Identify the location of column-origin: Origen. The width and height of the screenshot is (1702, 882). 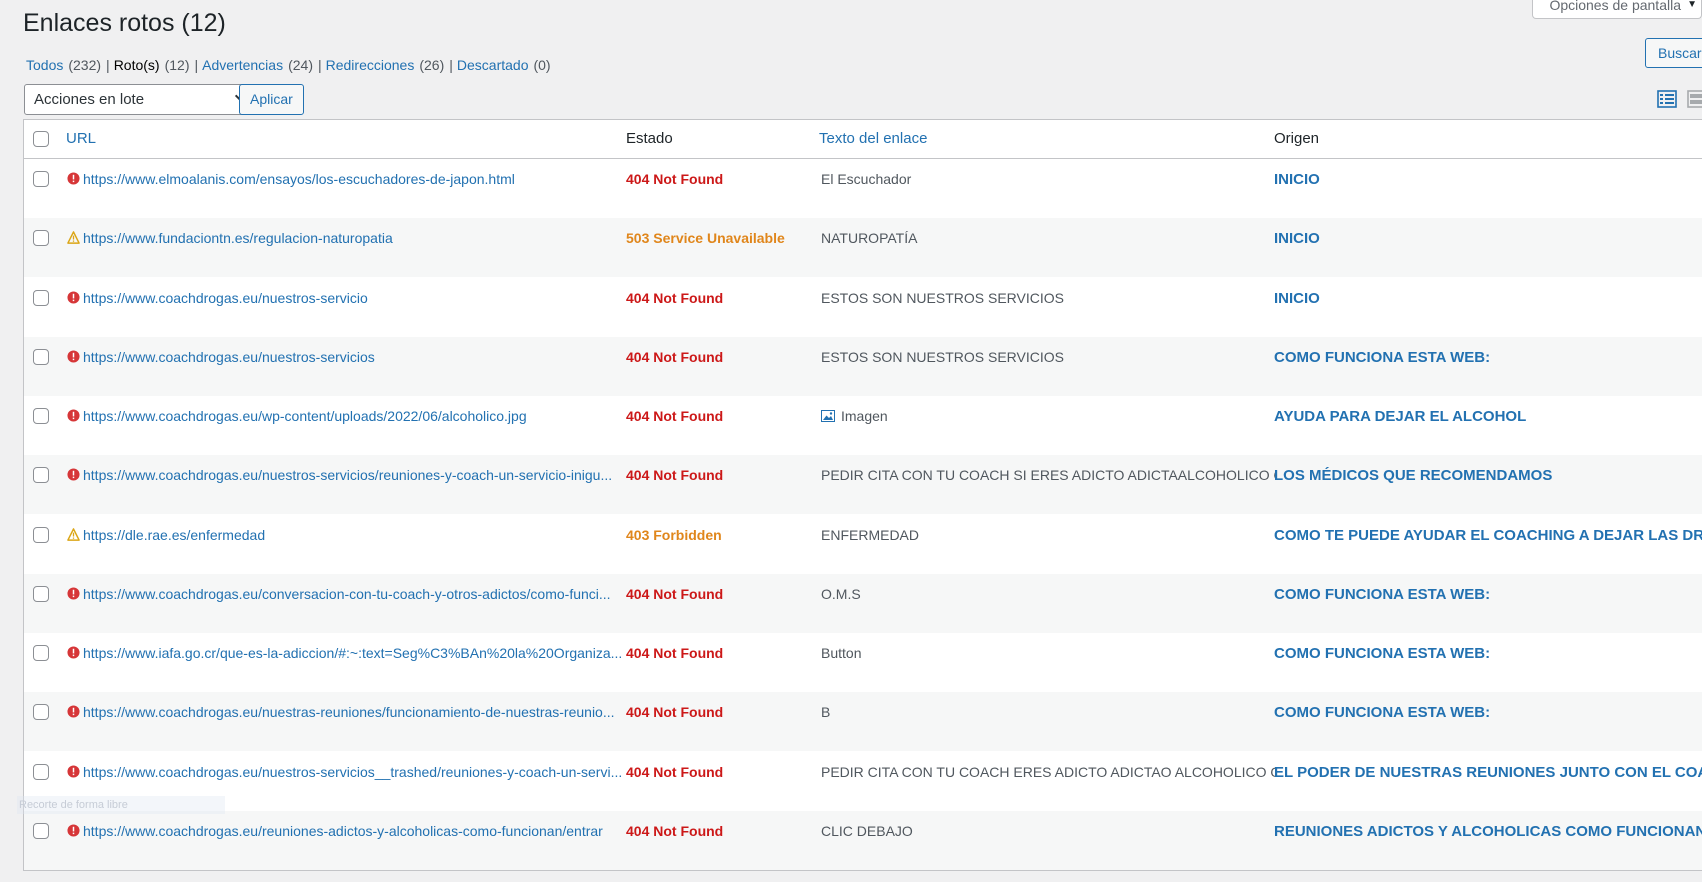
(1297, 138).